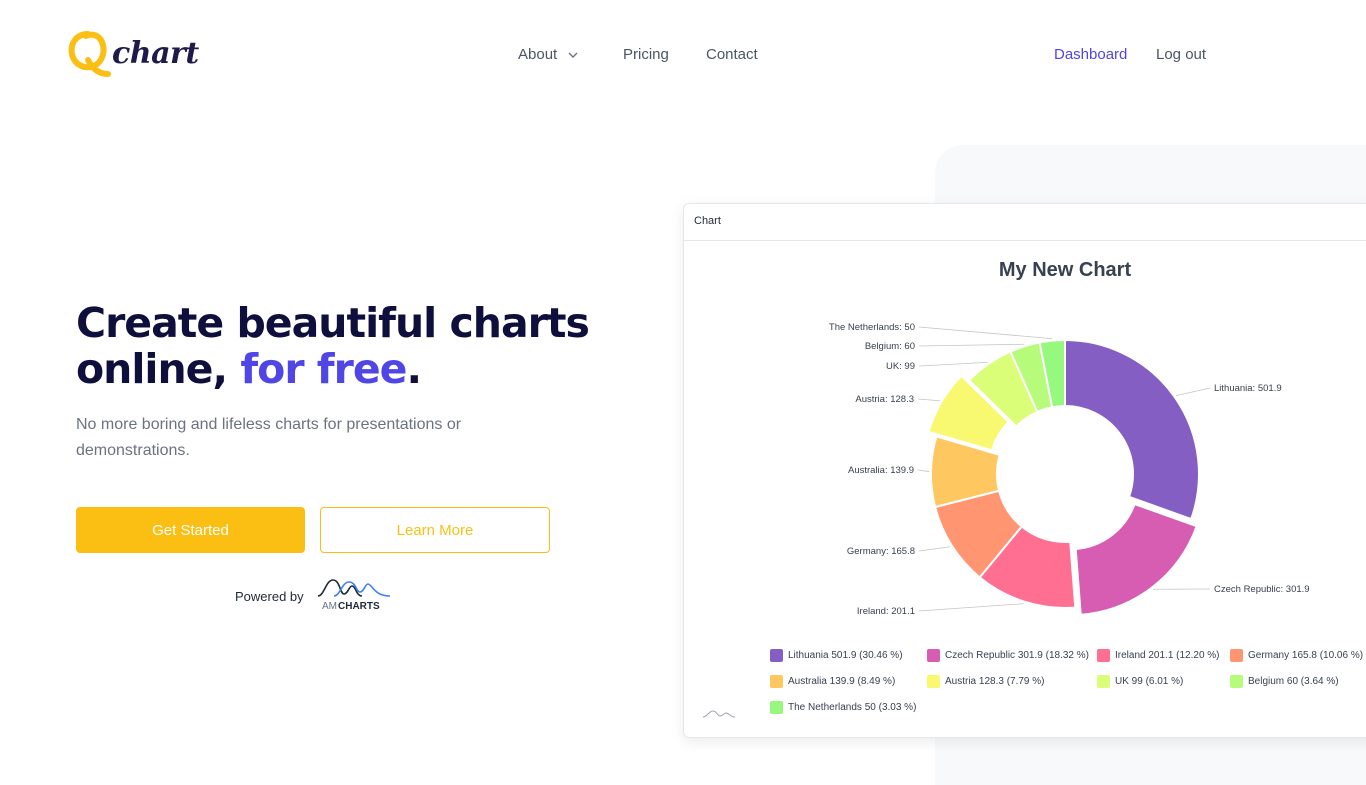 The height and width of the screenshot is (785, 1366). What do you see at coordinates (158, 369) in the screenshot?
I see `hero-title-line2a: online,` at bounding box center [158, 369].